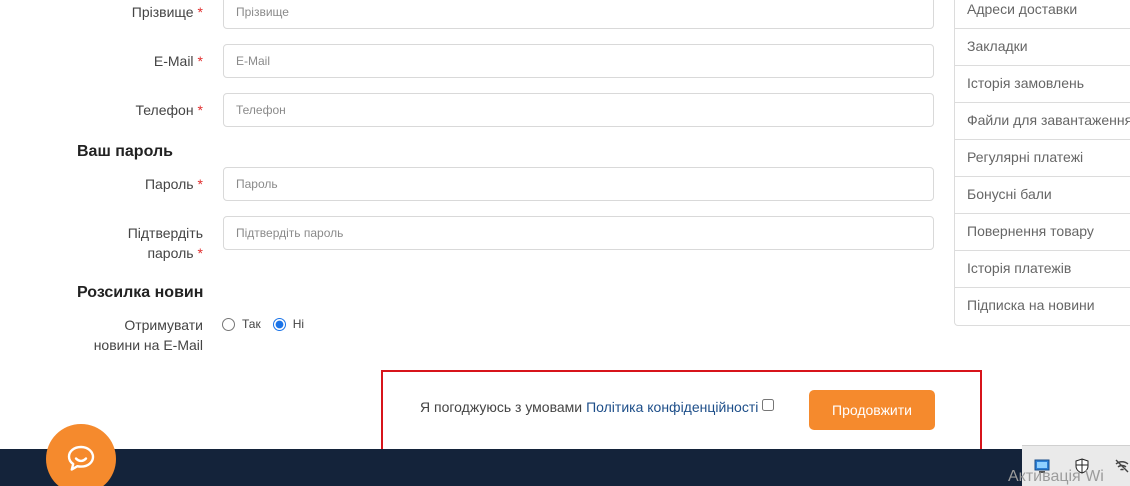  What do you see at coordinates (178, 61) in the screenshot?
I see `email-label: E-Mail *` at bounding box center [178, 61].